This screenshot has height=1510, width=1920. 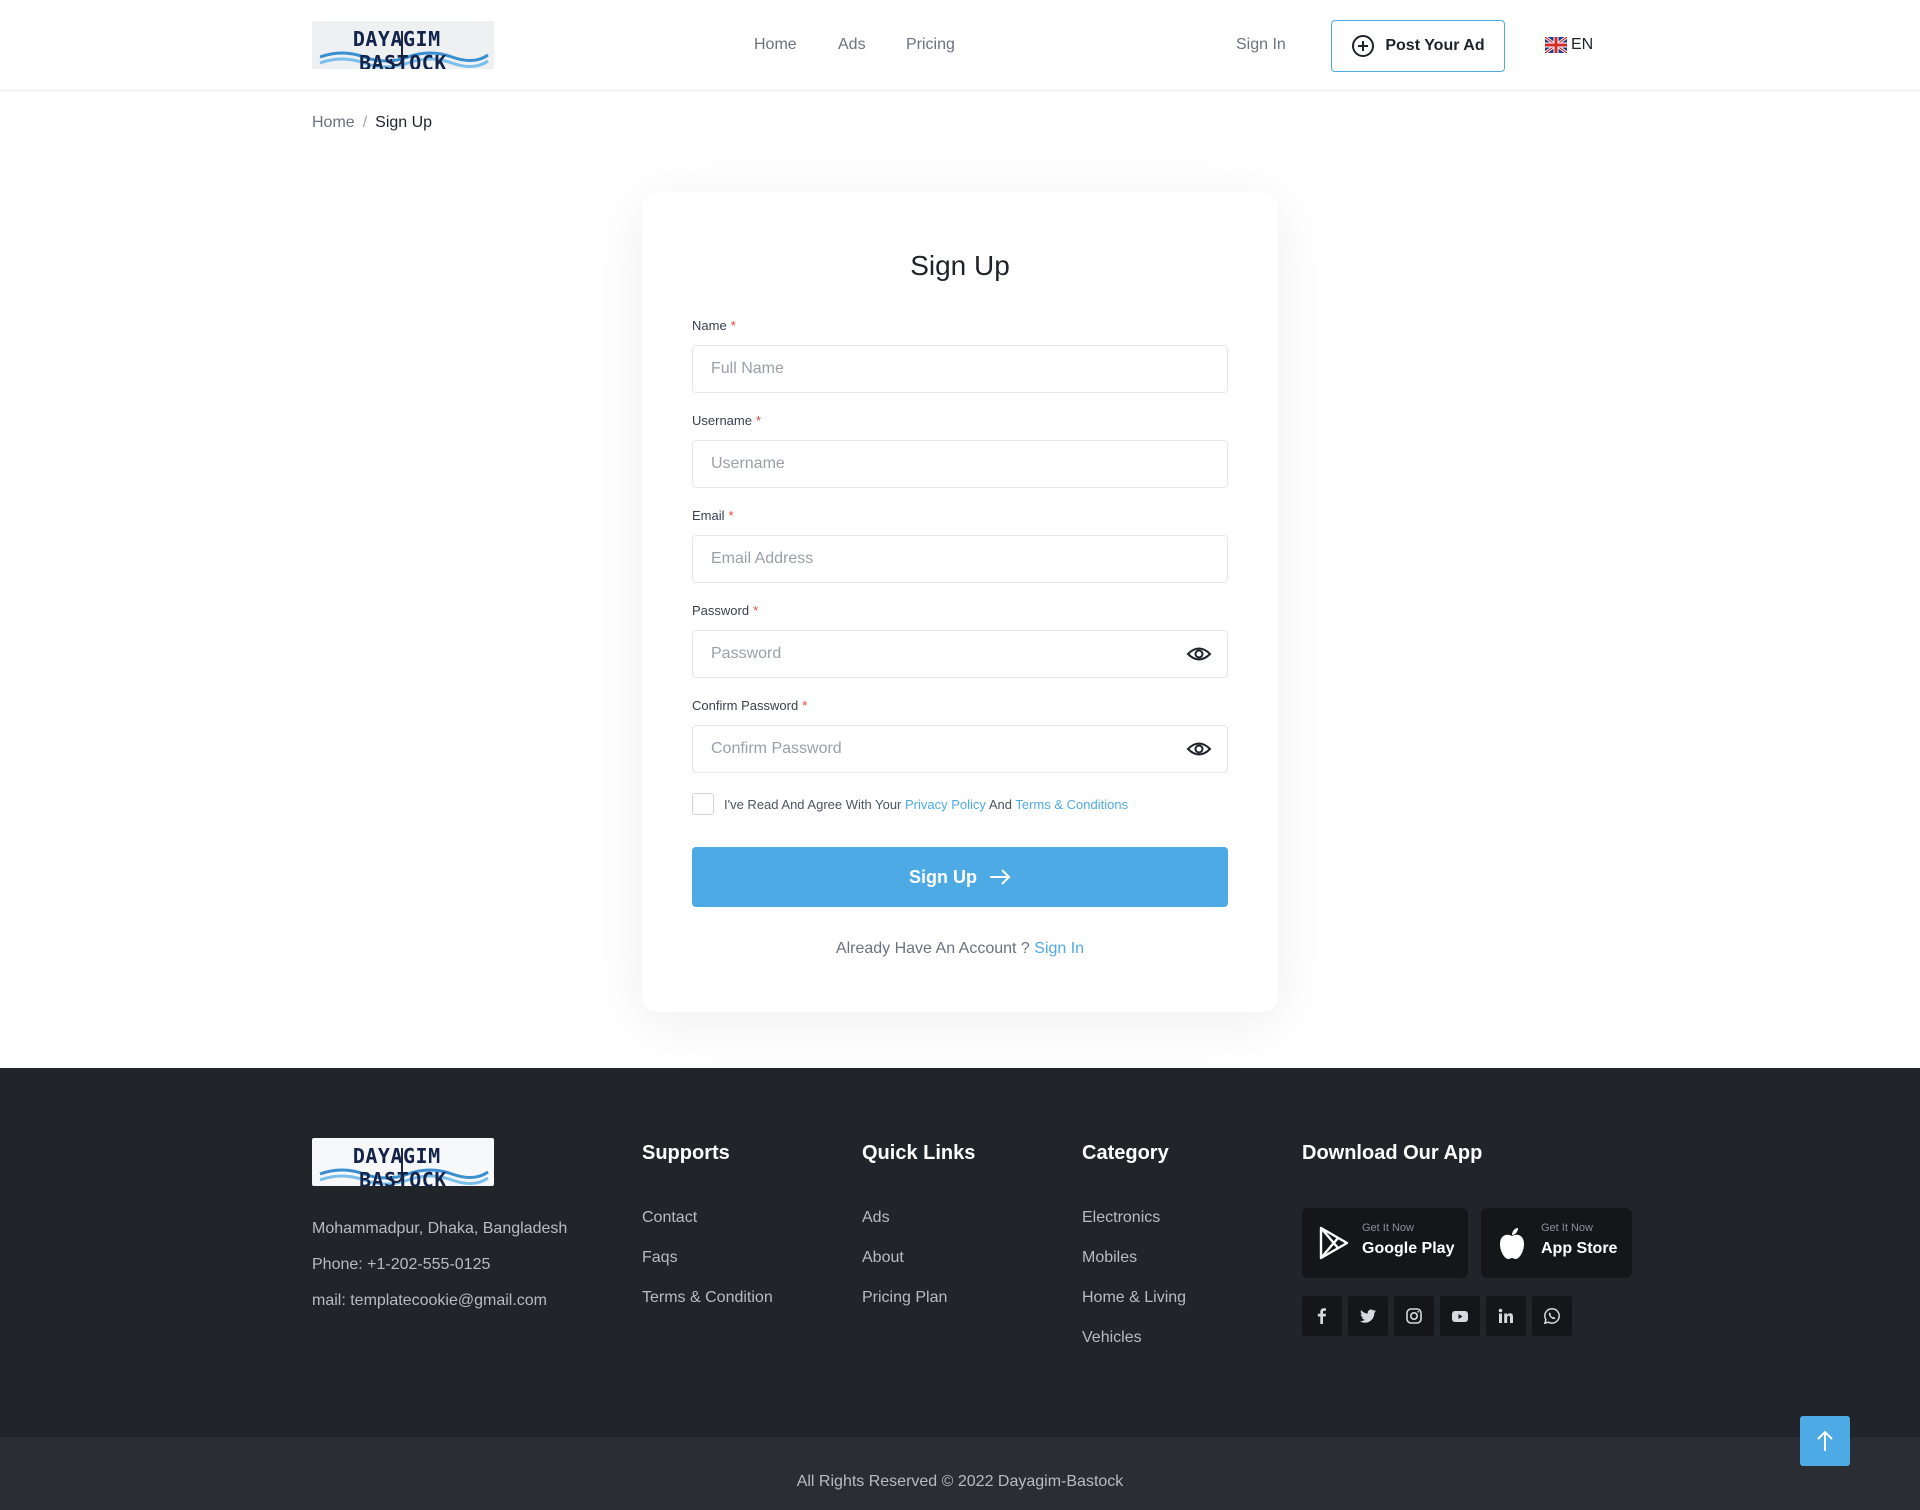 What do you see at coordinates (1363, 46) in the screenshot?
I see `plus-circle-icon` at bounding box center [1363, 46].